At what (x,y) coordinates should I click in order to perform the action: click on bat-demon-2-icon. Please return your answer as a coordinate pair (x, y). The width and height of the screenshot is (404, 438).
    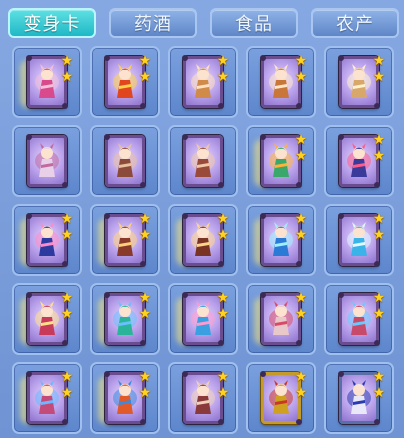
    Looking at the image, I should click on (203, 160).